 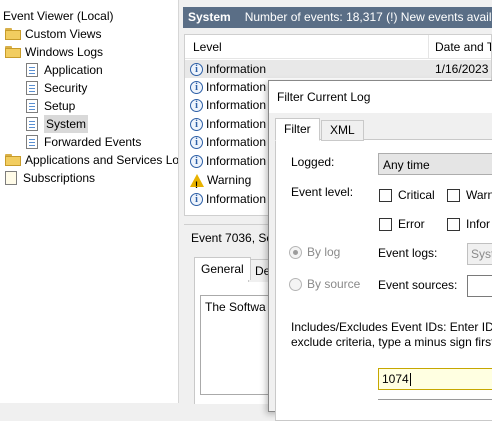 I want to click on event-level: Warning, so click(x=229, y=180).